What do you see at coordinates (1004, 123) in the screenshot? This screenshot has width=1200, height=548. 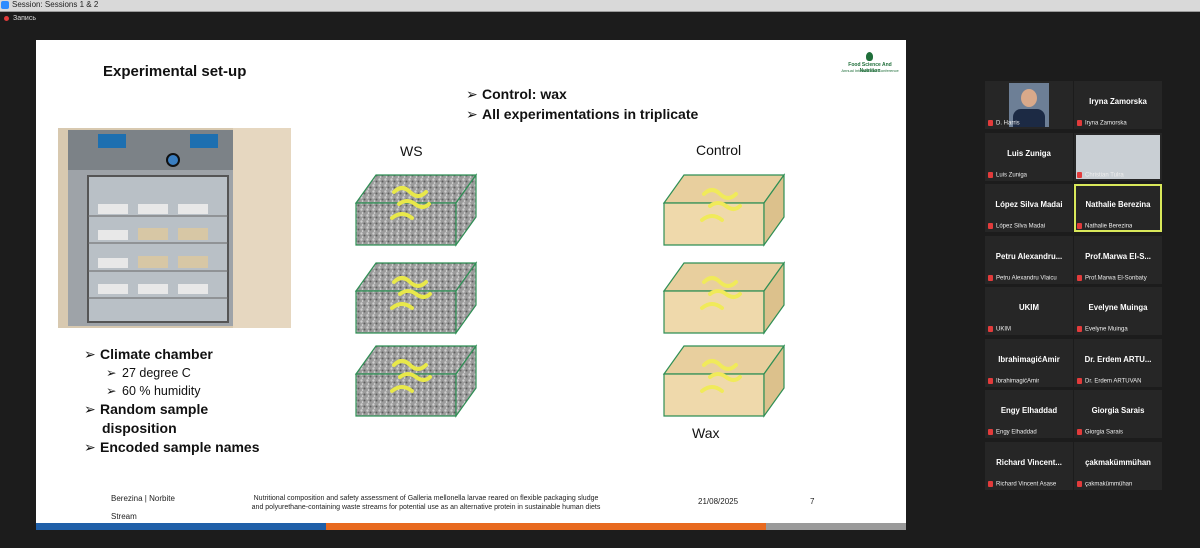 I see `participant-label: D. Harris` at bounding box center [1004, 123].